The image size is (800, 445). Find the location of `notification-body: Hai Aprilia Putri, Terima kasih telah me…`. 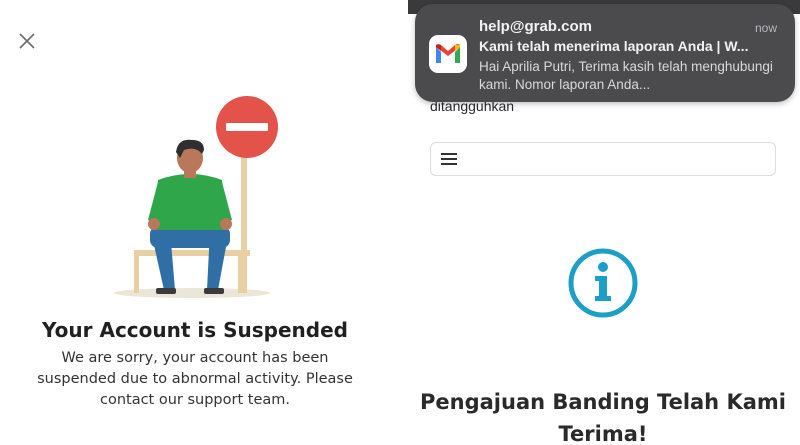

notification-body: Hai Aprilia Putri, Terima kasih telah me… is located at coordinates (626, 75).